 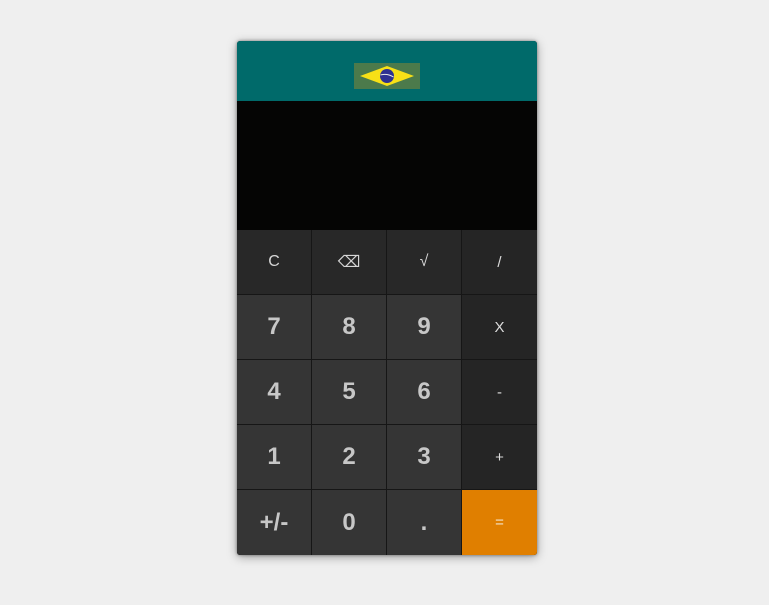 I want to click on digit-3-button: 3, so click(x=424, y=457).